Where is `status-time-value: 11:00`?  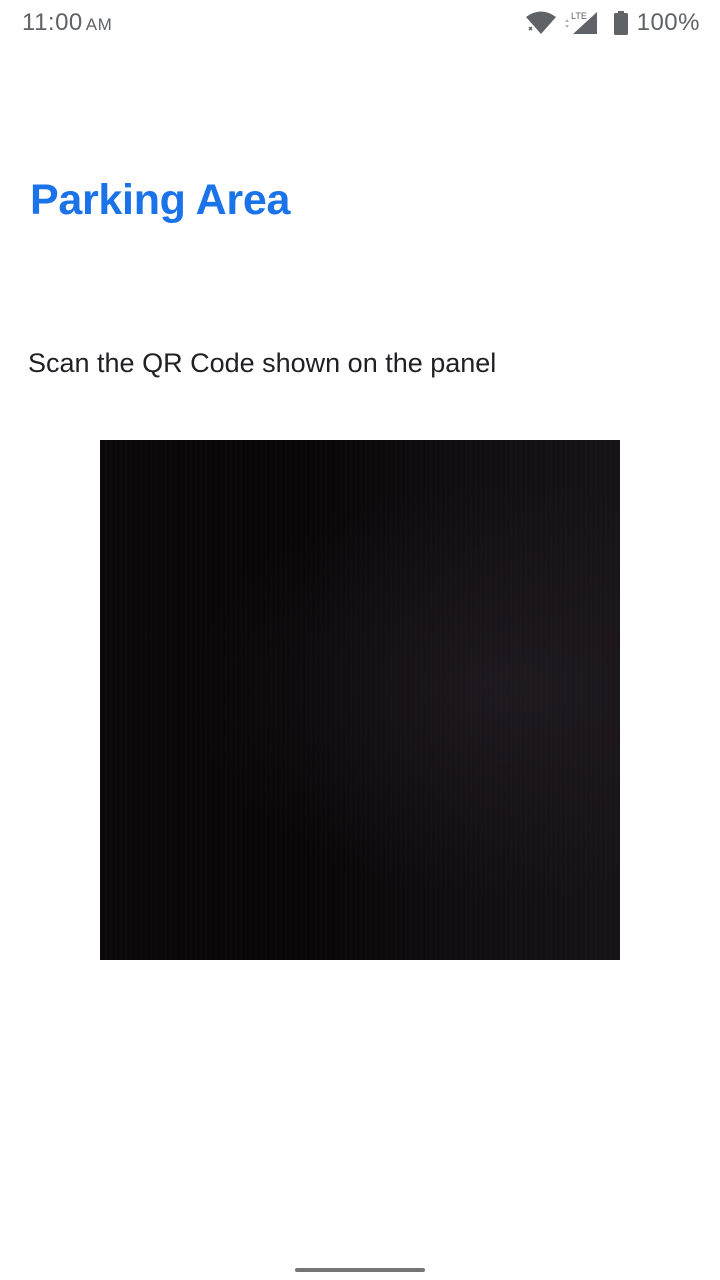 status-time-value: 11:00 is located at coordinates (52, 22).